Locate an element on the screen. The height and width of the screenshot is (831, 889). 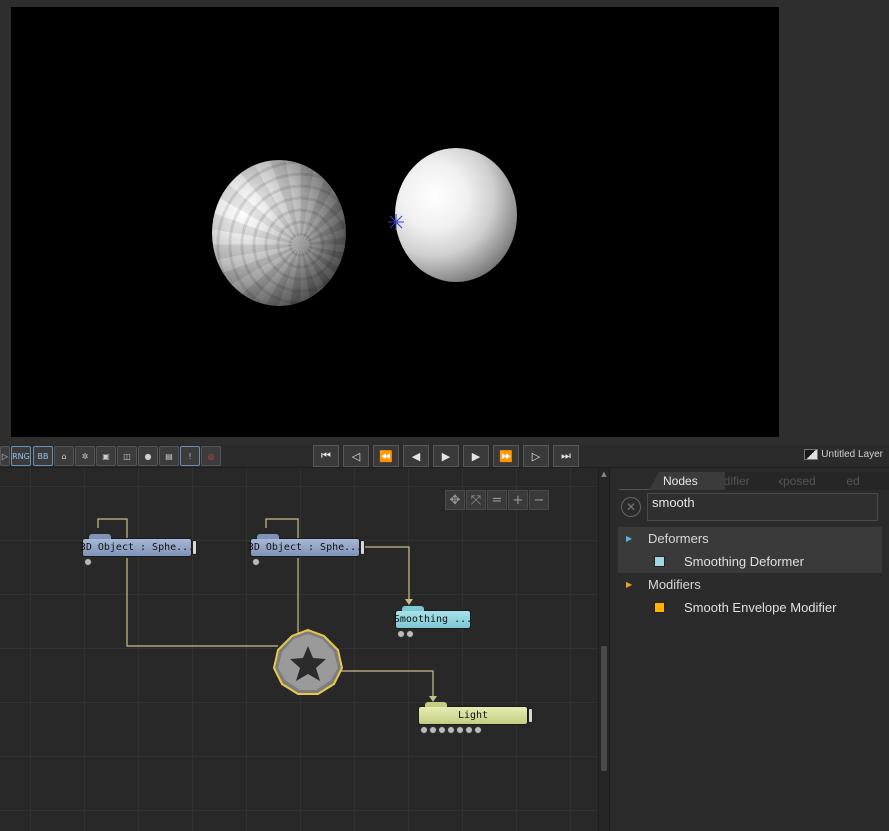
cube-icon: ▣ is located at coordinates (106, 456).